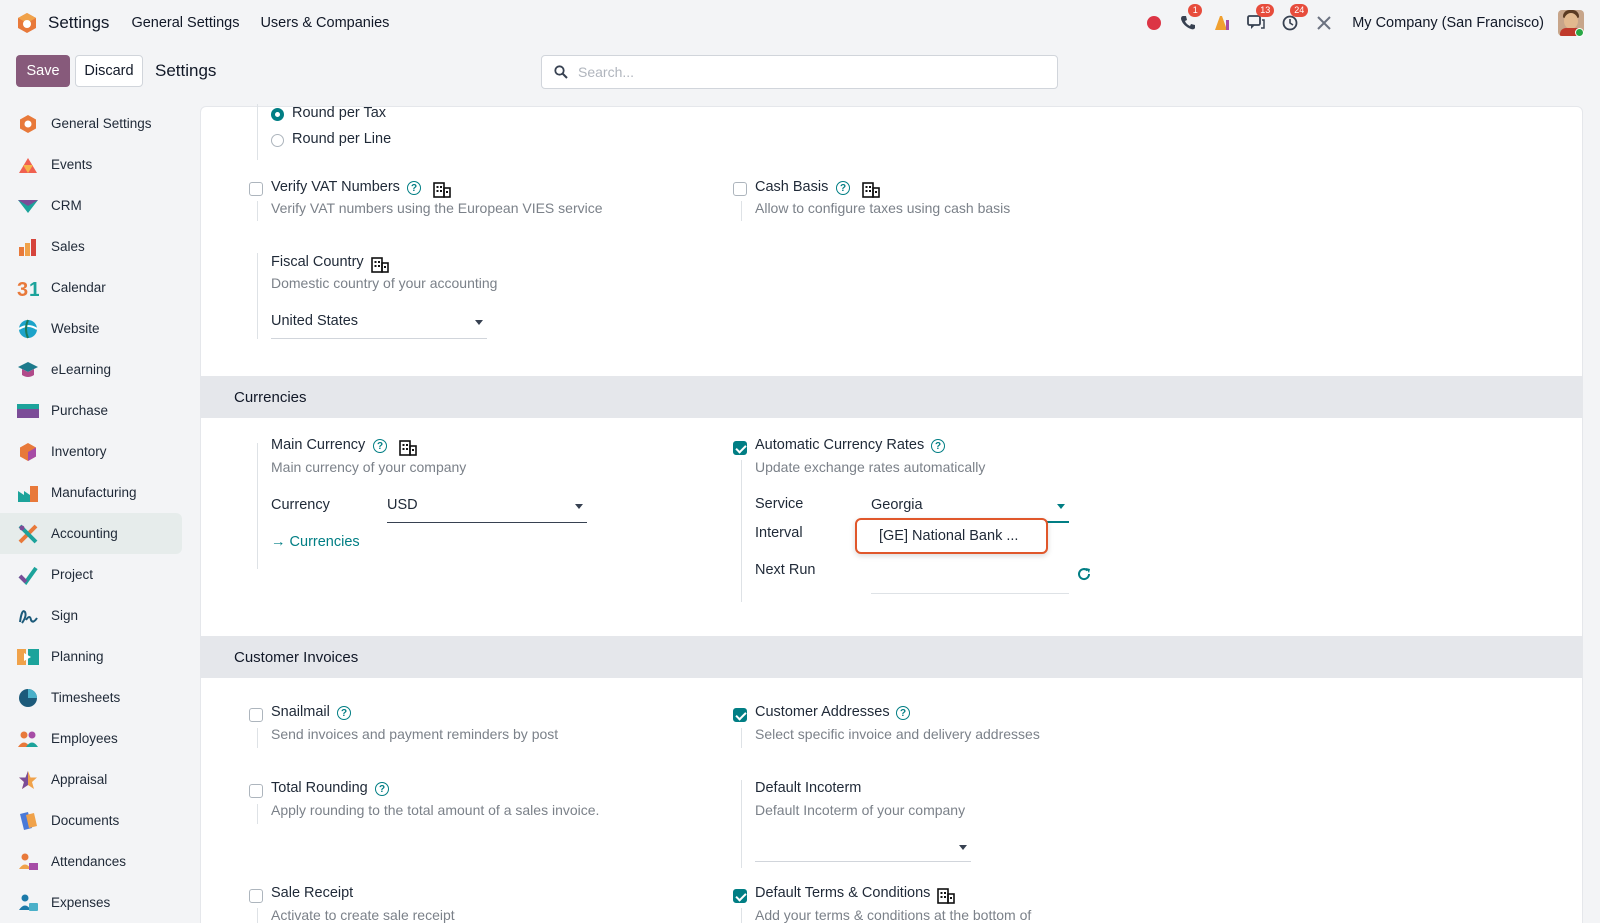 The height and width of the screenshot is (923, 1600). Describe the element at coordinates (256, 189) in the screenshot. I see `verify-vat-checkbox` at that location.